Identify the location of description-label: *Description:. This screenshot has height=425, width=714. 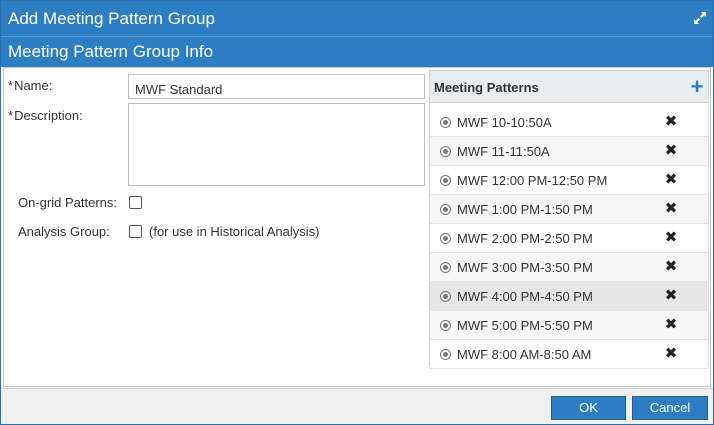
(45, 115).